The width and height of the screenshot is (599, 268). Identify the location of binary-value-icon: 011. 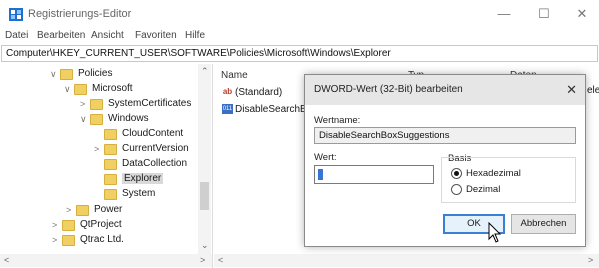
(227, 109).